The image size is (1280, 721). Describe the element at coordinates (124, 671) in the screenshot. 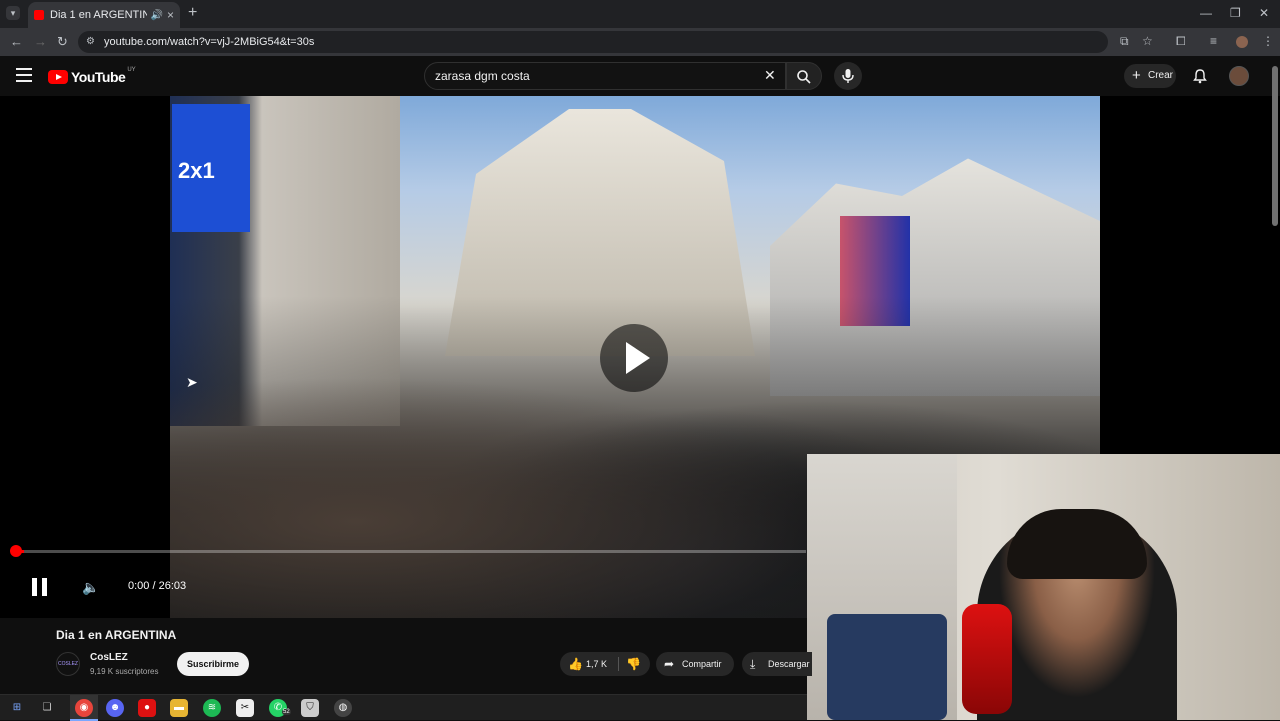

I see `subscriber-count: 9,19 K suscriptores` at that location.